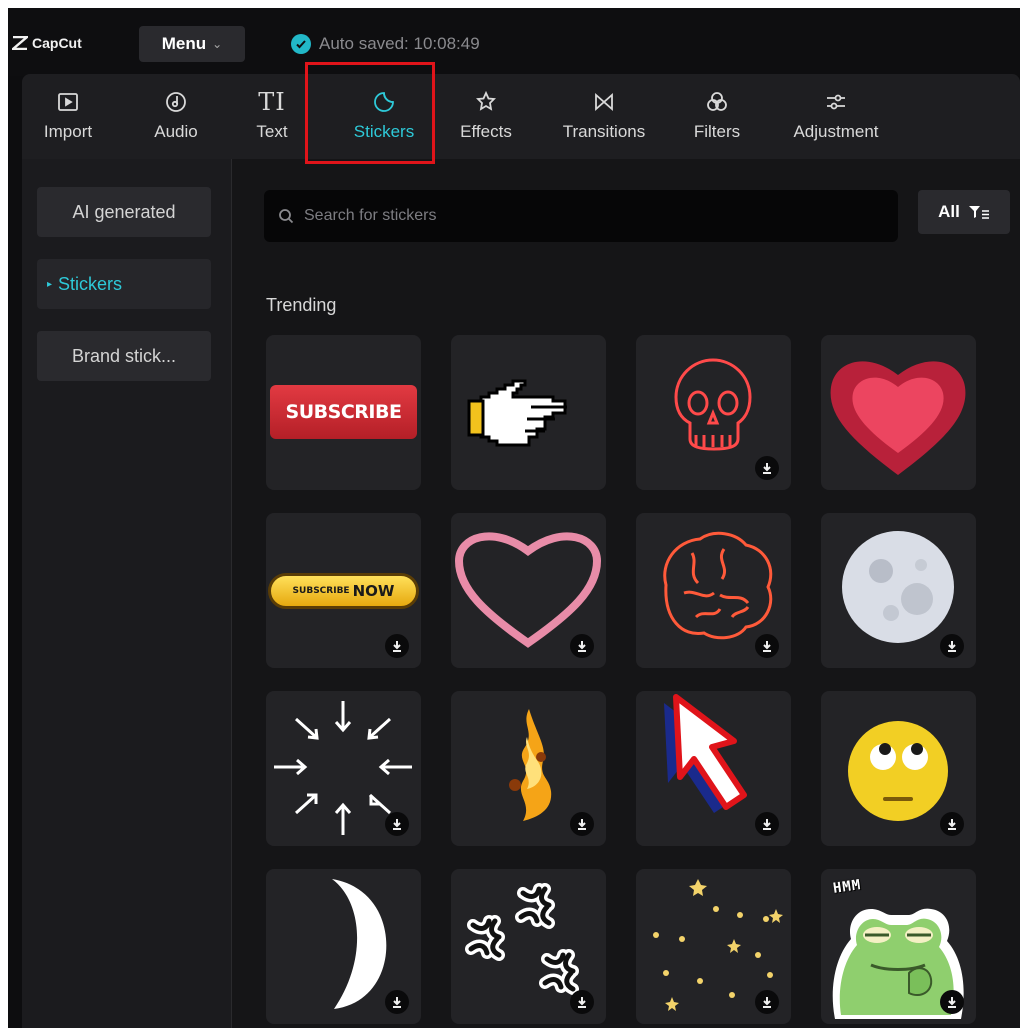 The image size is (1020, 1036). What do you see at coordinates (898, 590) in the screenshot?
I see `sticker-full-moon` at bounding box center [898, 590].